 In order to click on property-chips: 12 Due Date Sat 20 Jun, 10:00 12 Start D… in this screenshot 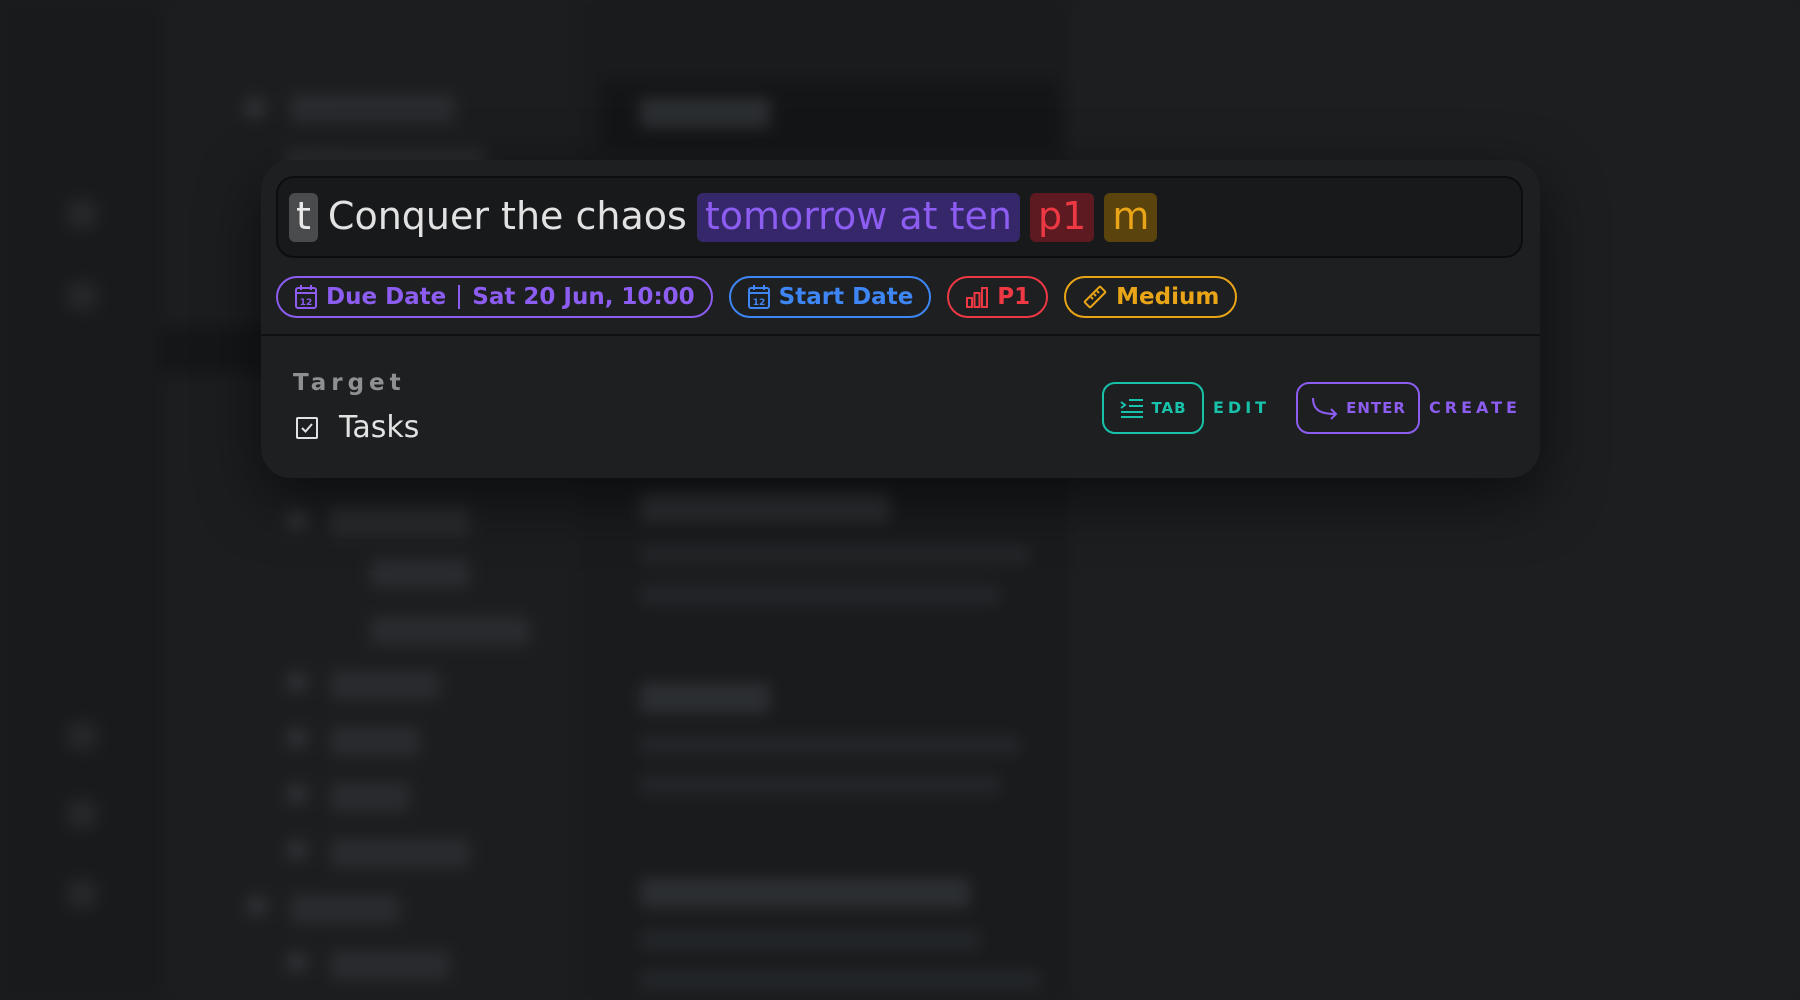, I will do `click(757, 297)`.